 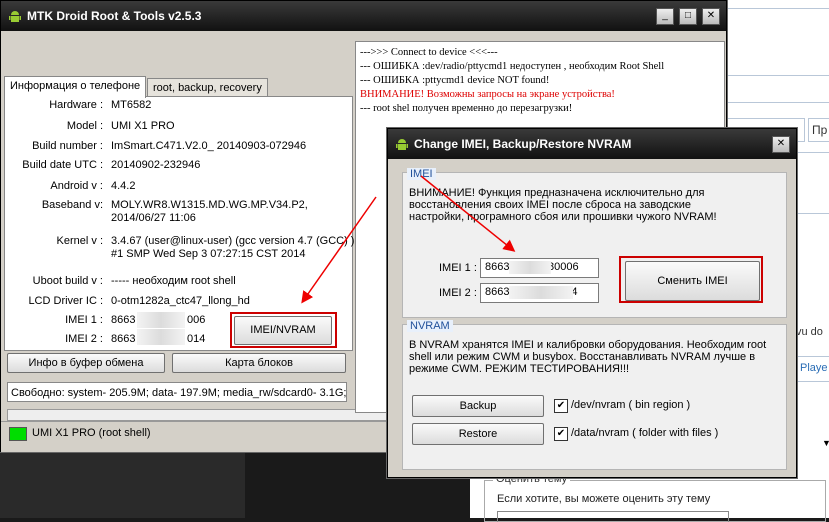 I want to click on label-build-date: Build date UTC :, so click(x=62, y=165).